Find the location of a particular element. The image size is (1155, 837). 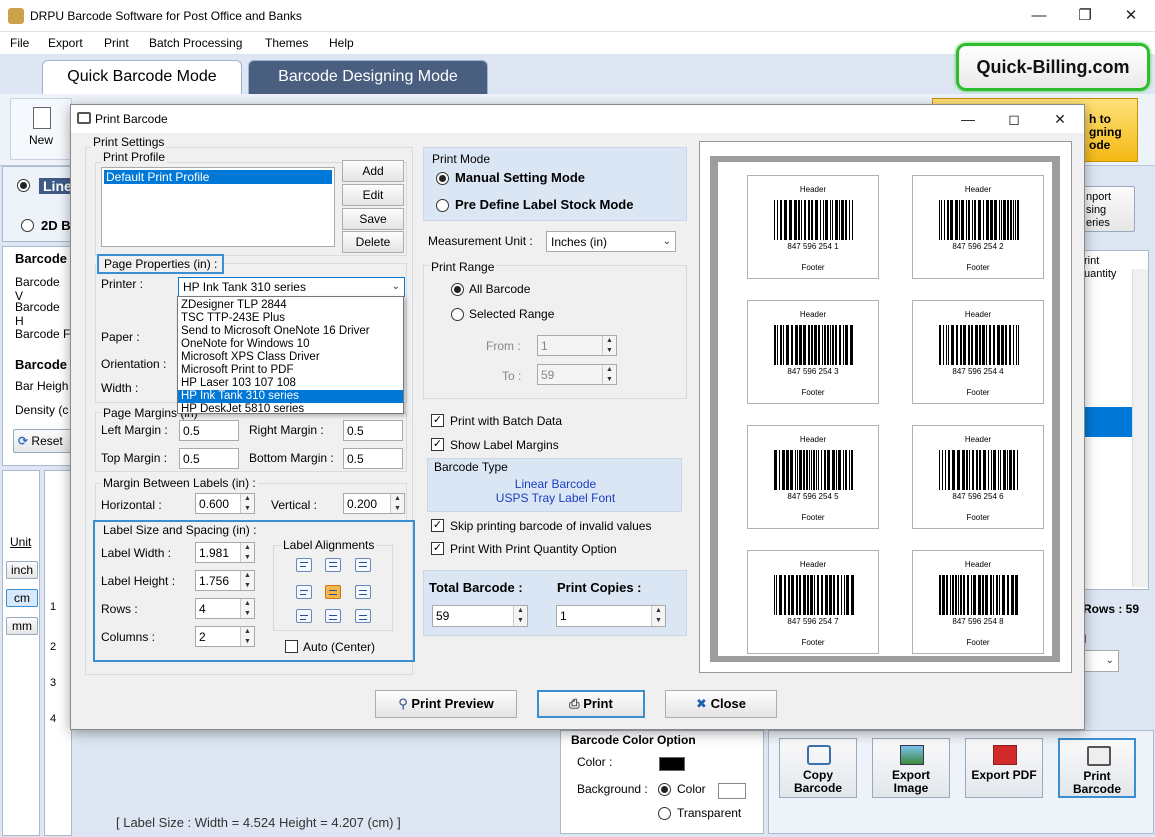

printer-option: HP Ink Tank 310 series is located at coordinates (290, 396).